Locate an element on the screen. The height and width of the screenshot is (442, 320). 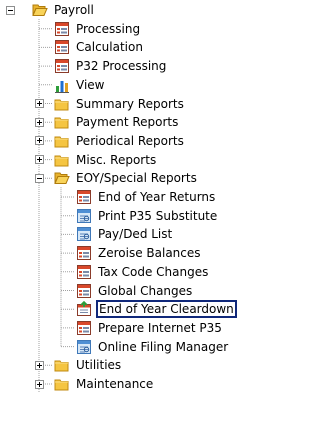
tree-node-processing: Processing is located at coordinates (98, 29).